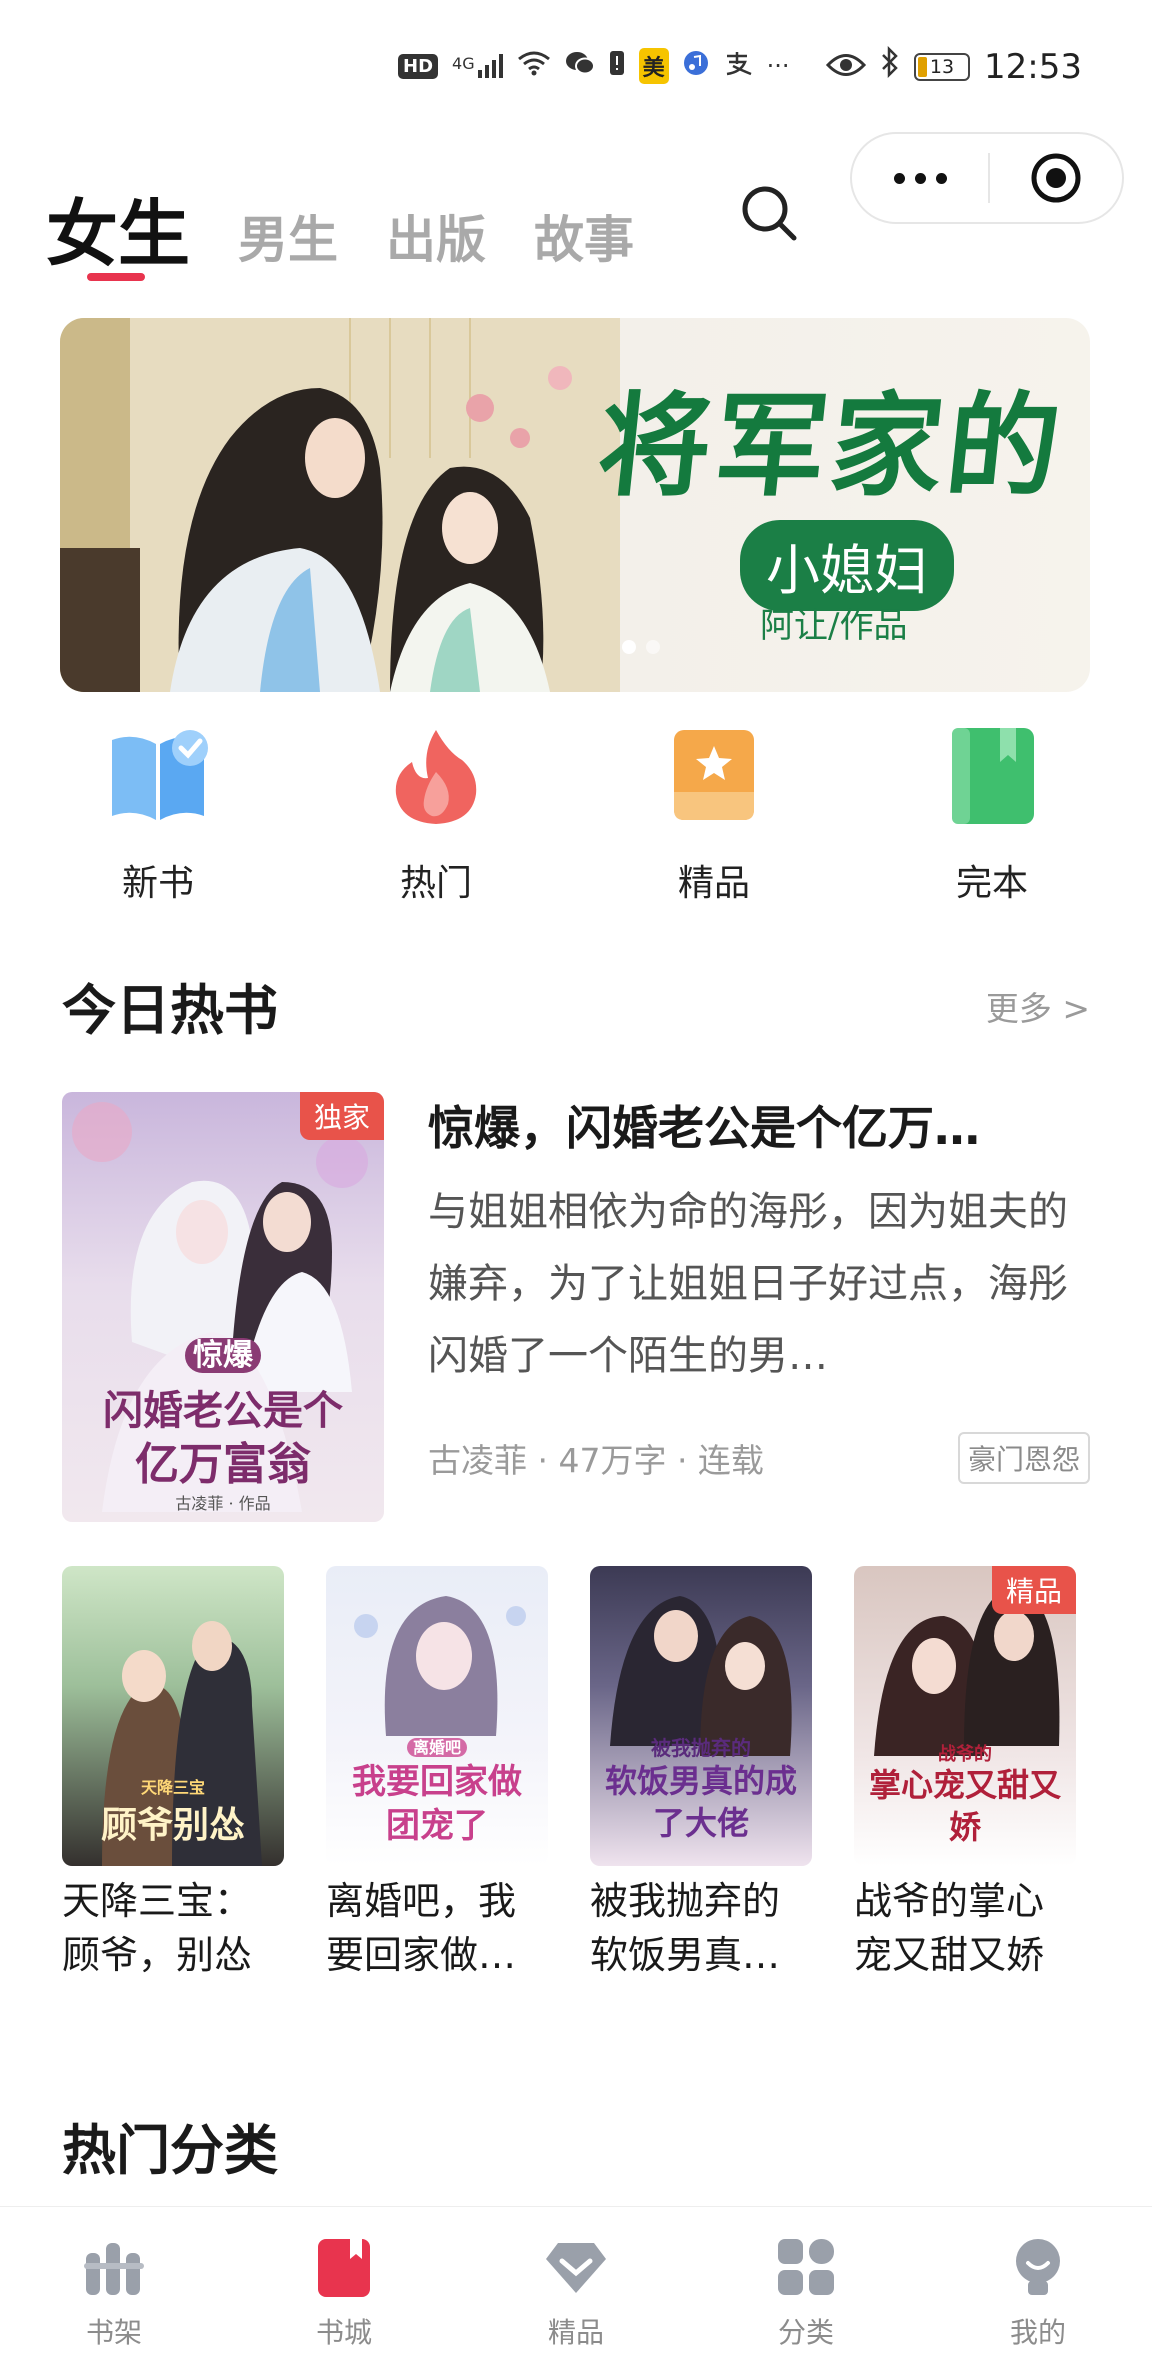 The height and width of the screenshot is (2376, 1152). I want to click on banner-illustration, so click(340, 505).